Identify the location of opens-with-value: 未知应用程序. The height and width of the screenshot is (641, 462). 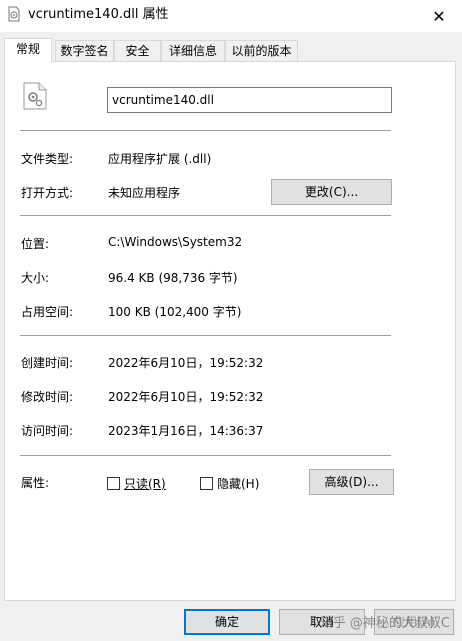
(144, 193).